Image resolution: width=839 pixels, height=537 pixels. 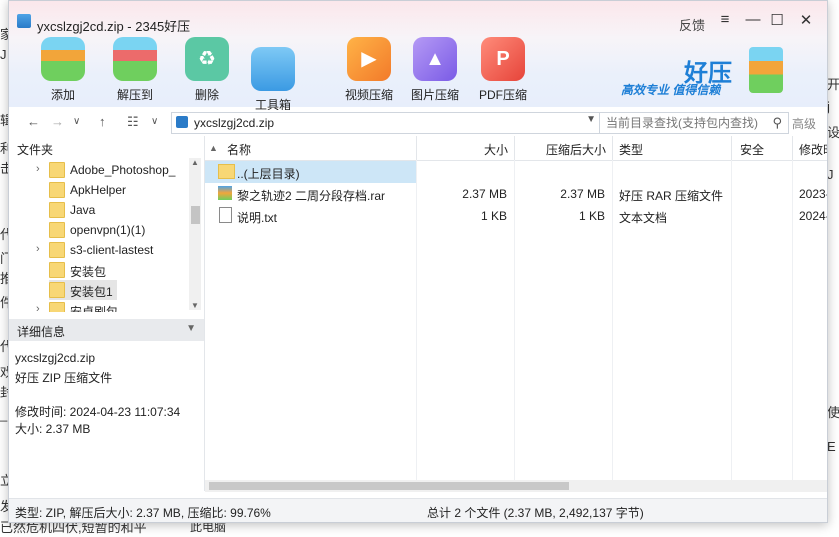 I want to click on app-icon, so click(x=24, y=21).